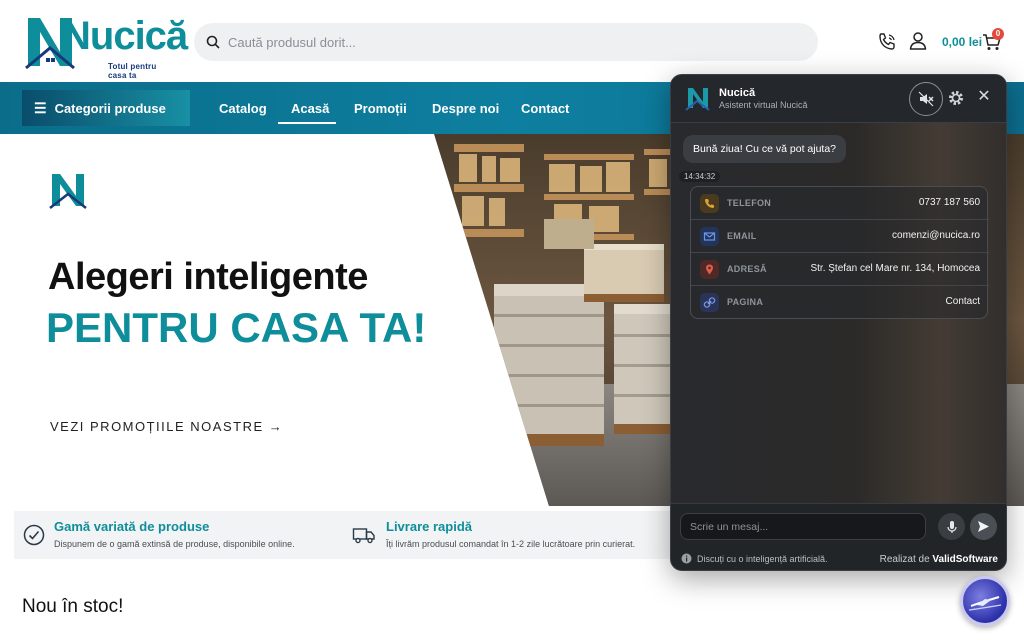  I want to click on message-timestamp: 14:34:32, so click(700, 176).